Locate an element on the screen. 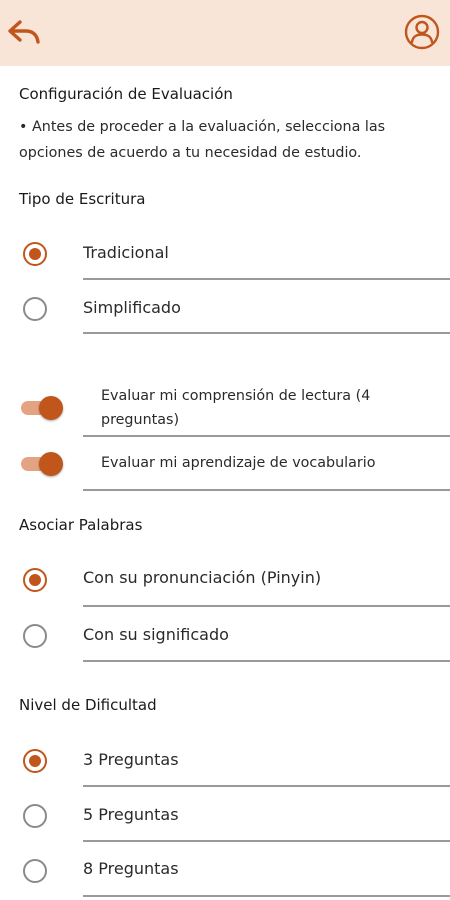 The width and height of the screenshot is (450, 900). option-simplificado: Simplificado is located at coordinates (225, 310).